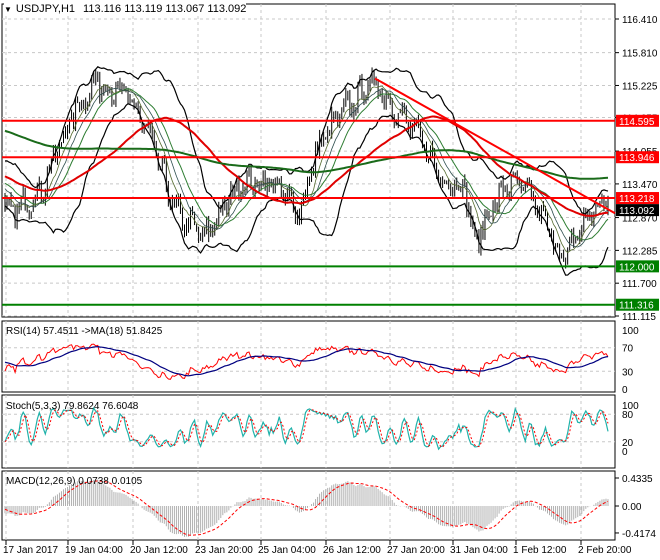  I want to click on trend-line, so click(495, 146).